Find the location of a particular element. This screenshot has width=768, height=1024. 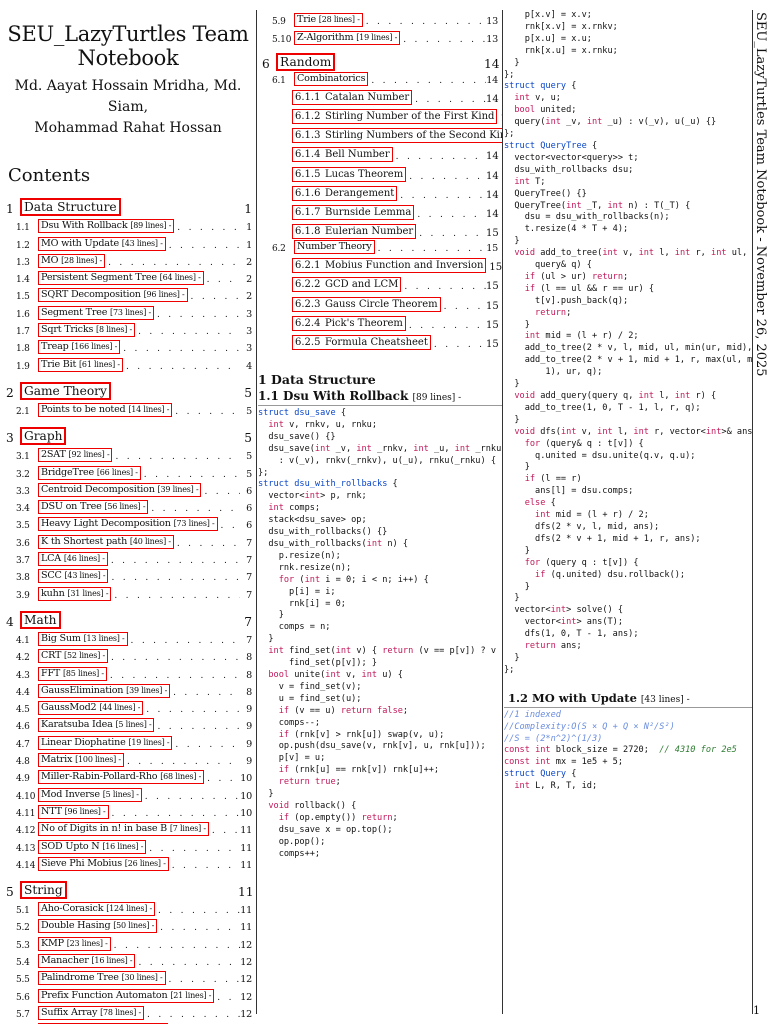

toc-section-link: Data Structure is located at coordinates (70, 207).